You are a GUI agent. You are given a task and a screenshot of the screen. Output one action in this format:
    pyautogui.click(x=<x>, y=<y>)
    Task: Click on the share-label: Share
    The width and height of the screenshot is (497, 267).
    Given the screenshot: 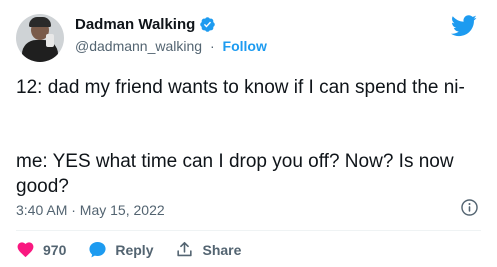 What is the action you would take?
    pyautogui.click(x=222, y=249)
    